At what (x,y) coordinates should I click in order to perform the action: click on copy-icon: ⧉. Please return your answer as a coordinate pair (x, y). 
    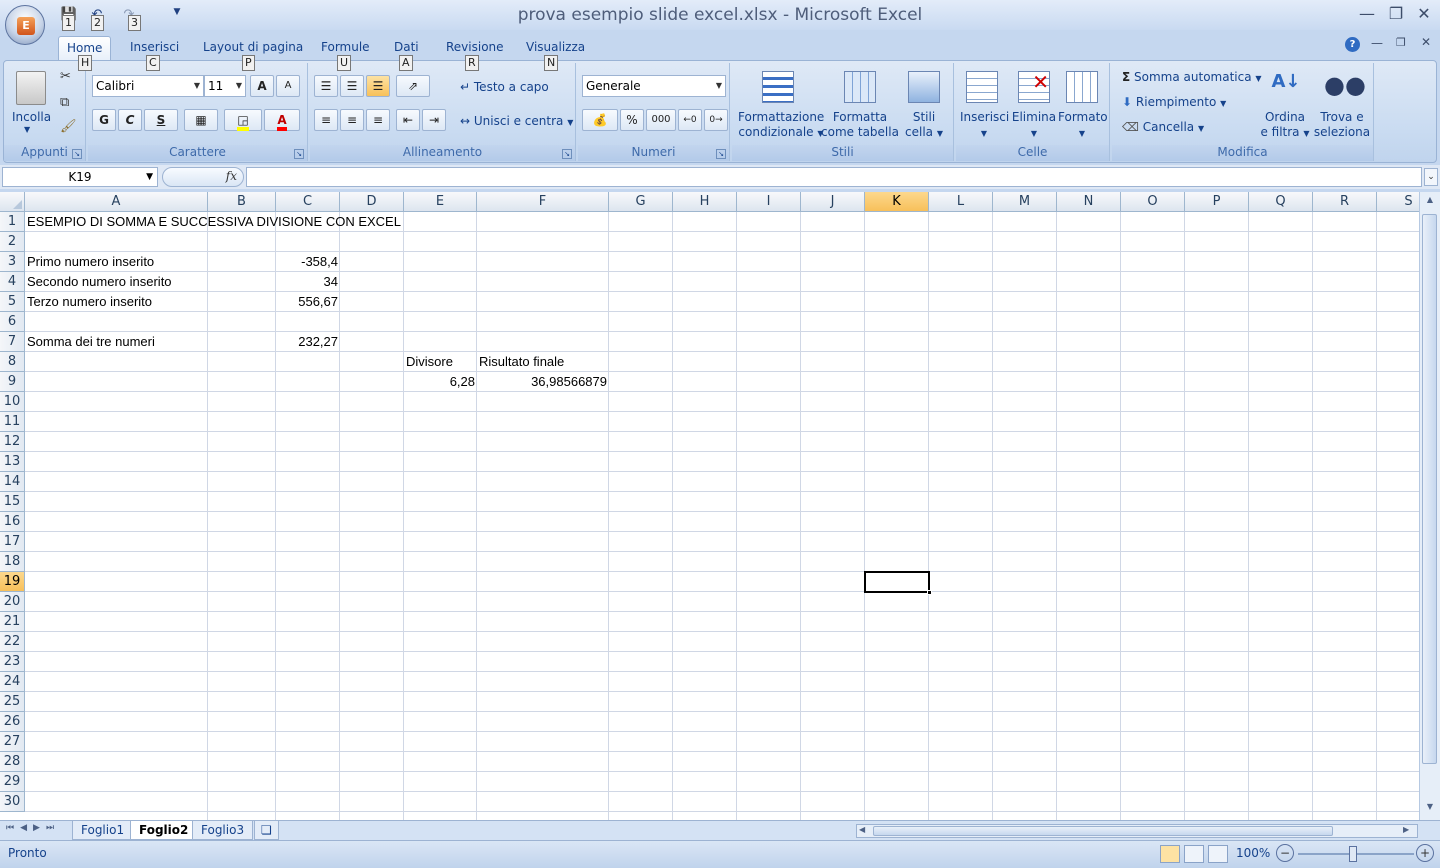
    Looking at the image, I should click on (64, 102).